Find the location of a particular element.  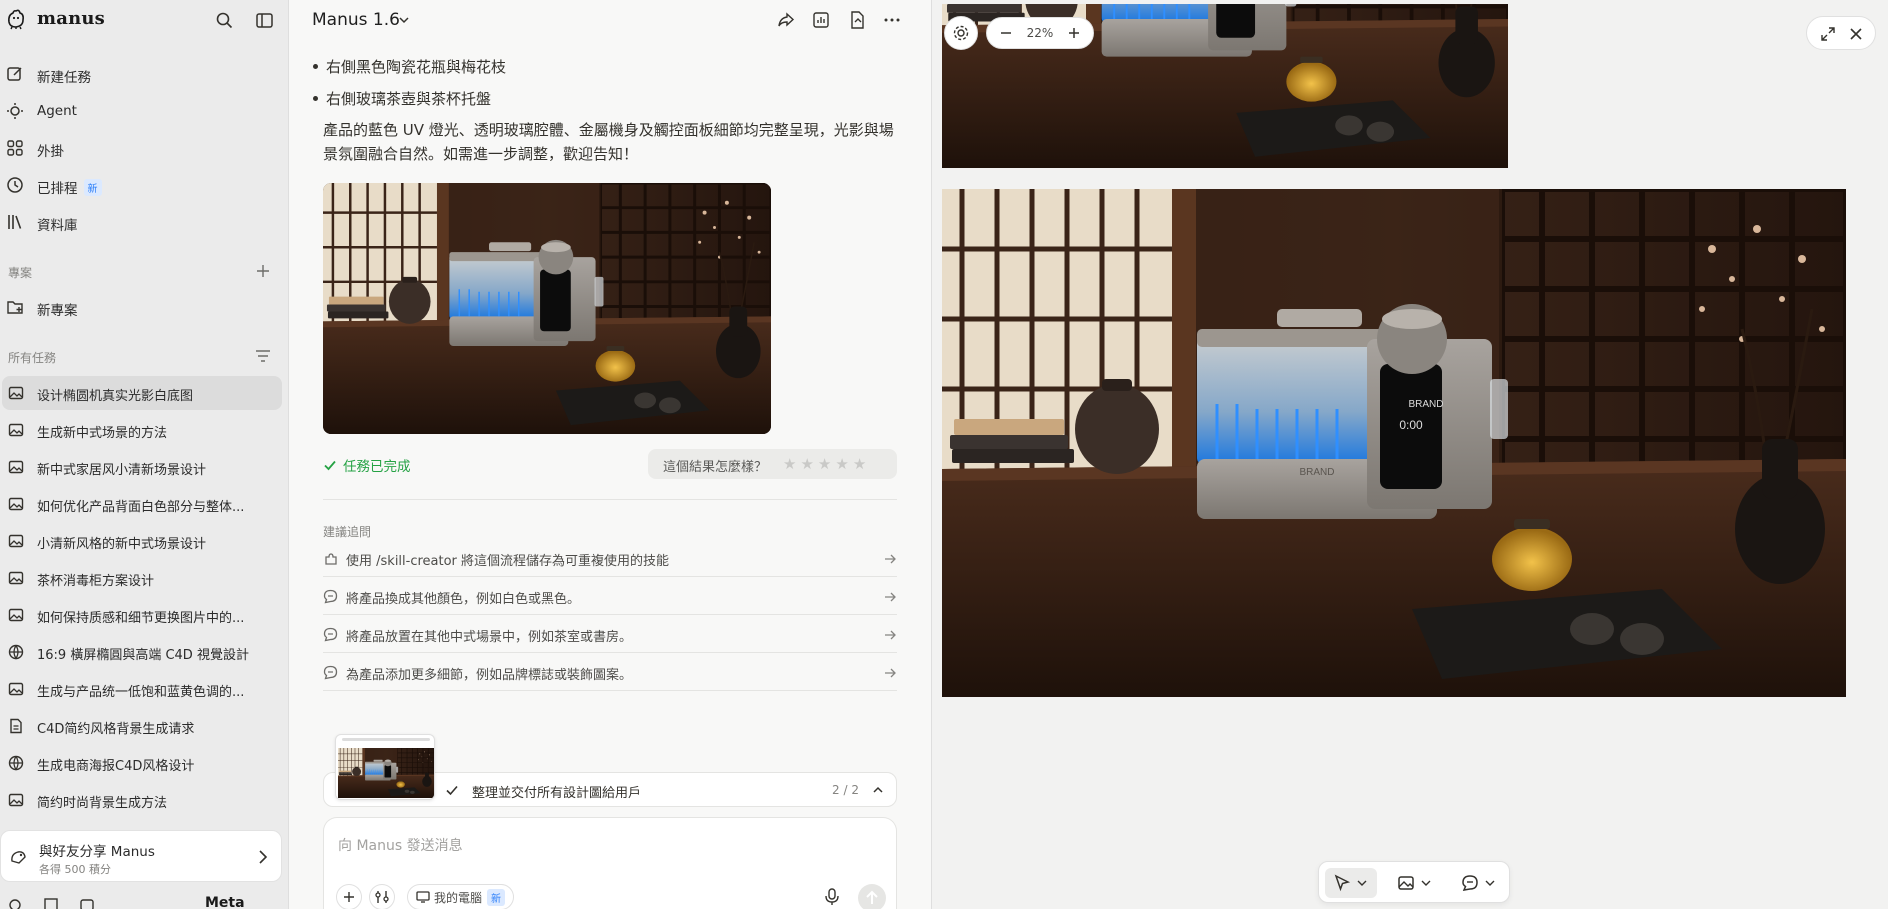

task-item: 设计椭圆机真实光影白底图 is located at coordinates (142, 393).